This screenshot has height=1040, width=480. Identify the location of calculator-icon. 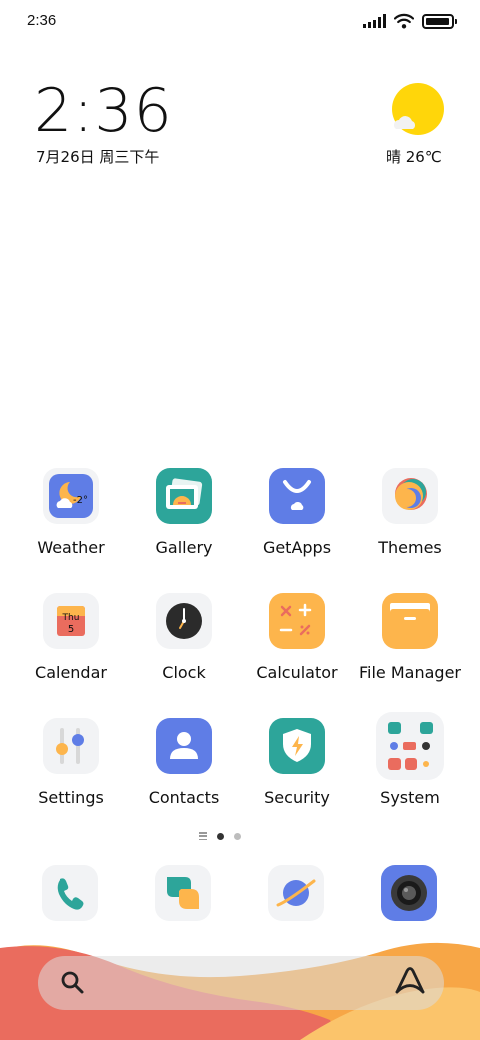
(297, 621).